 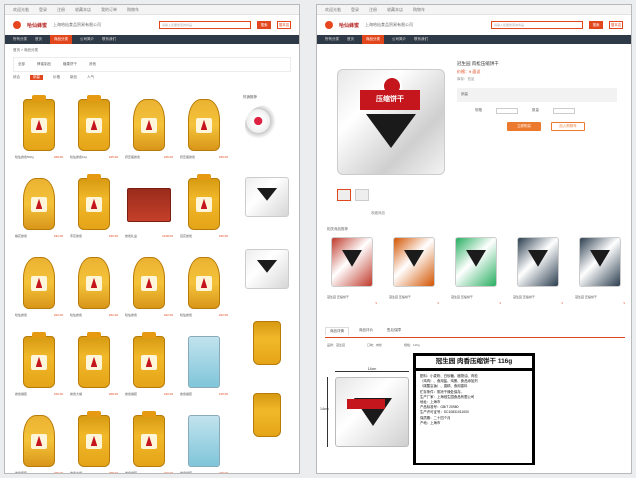 I want to click on product-main-image: 压缩饼干, so click(x=391, y=122).